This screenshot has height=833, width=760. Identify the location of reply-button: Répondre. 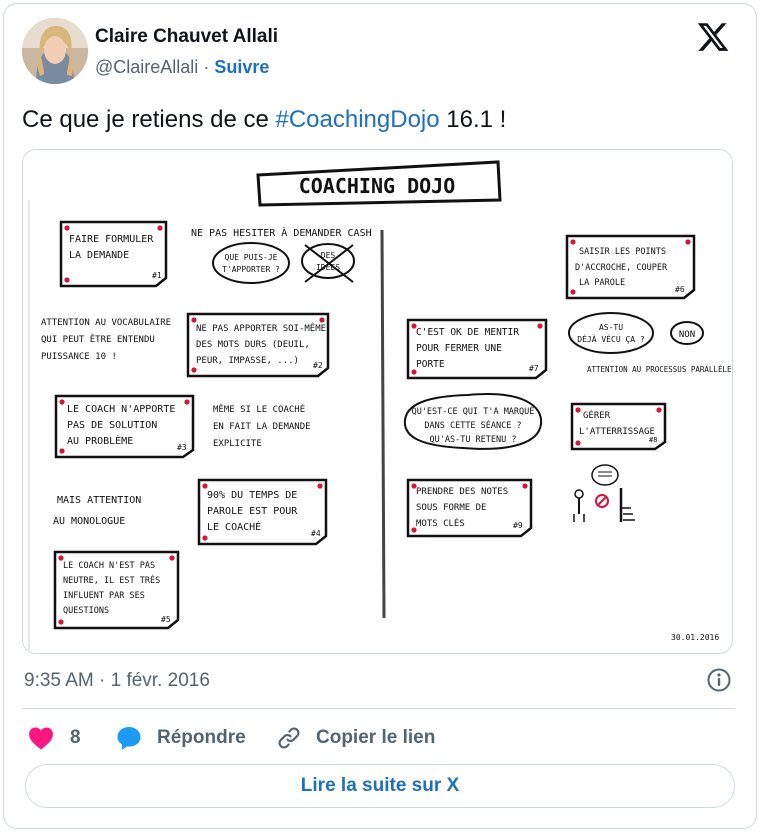
(181, 738).